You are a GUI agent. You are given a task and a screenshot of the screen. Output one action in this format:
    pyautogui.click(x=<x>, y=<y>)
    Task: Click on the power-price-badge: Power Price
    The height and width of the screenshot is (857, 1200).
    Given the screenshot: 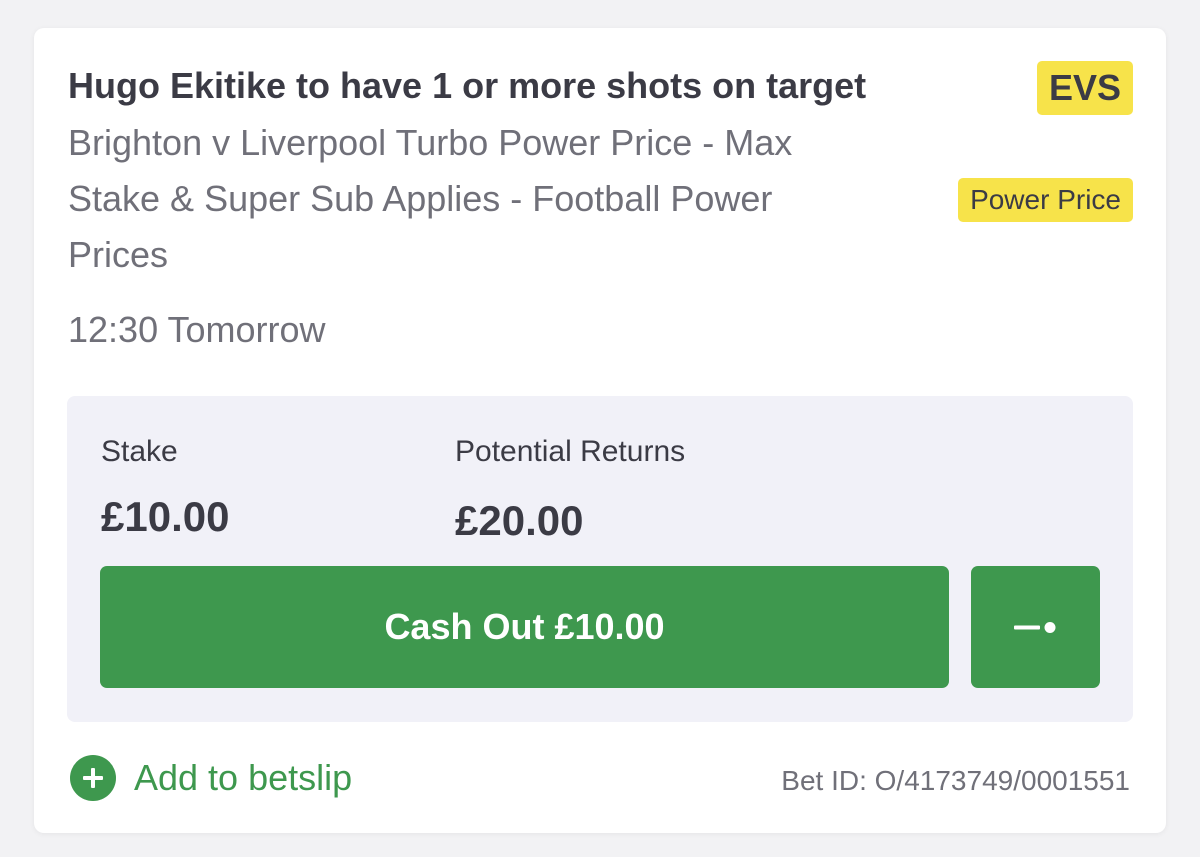 What is the action you would take?
    pyautogui.click(x=1045, y=200)
    